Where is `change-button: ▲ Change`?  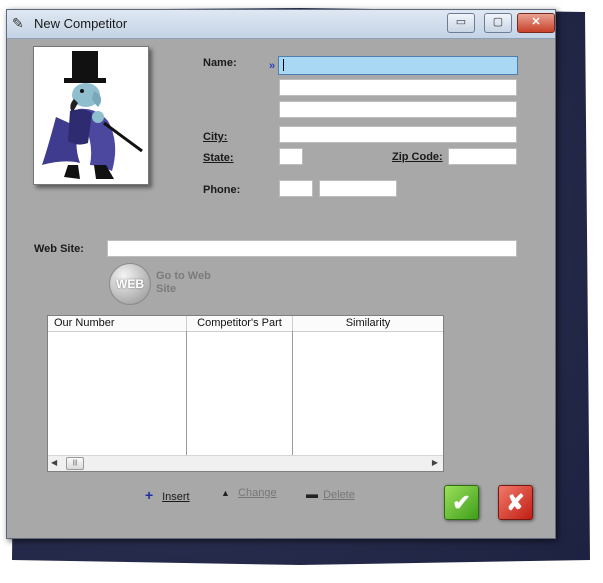
change-button: ▲ Change is located at coordinates (249, 494).